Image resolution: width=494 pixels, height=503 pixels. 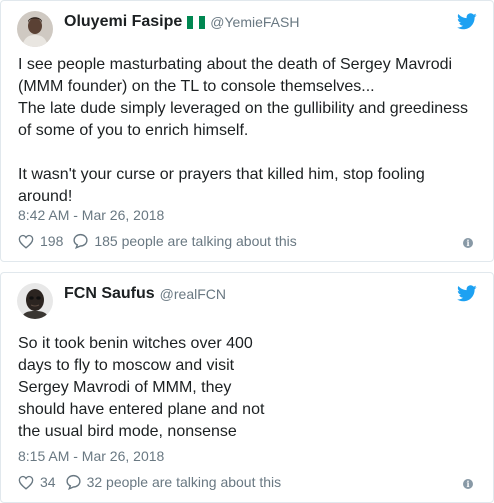 I want to click on timestamp: 8:42 AM - Mar 26, 2018, so click(x=91, y=215).